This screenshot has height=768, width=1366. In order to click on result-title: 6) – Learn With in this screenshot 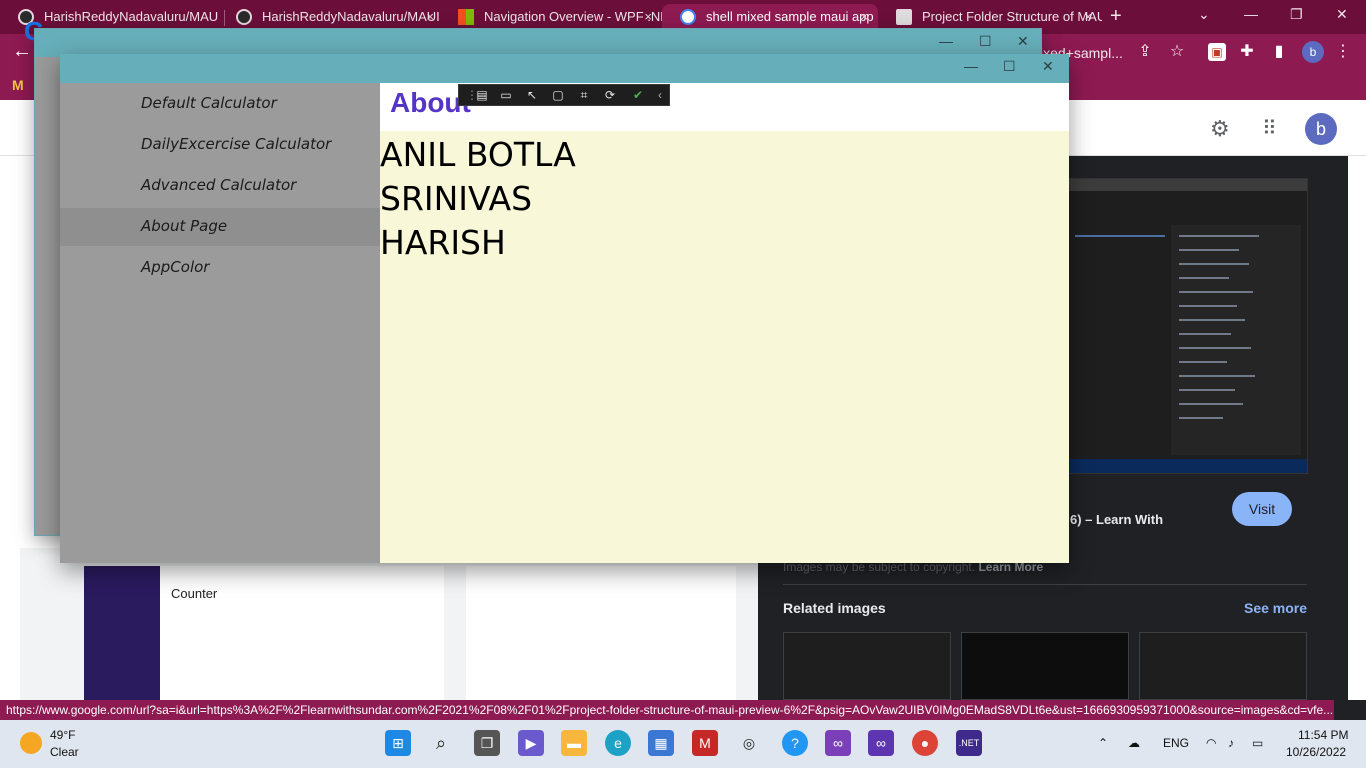, I will do `click(1116, 519)`.